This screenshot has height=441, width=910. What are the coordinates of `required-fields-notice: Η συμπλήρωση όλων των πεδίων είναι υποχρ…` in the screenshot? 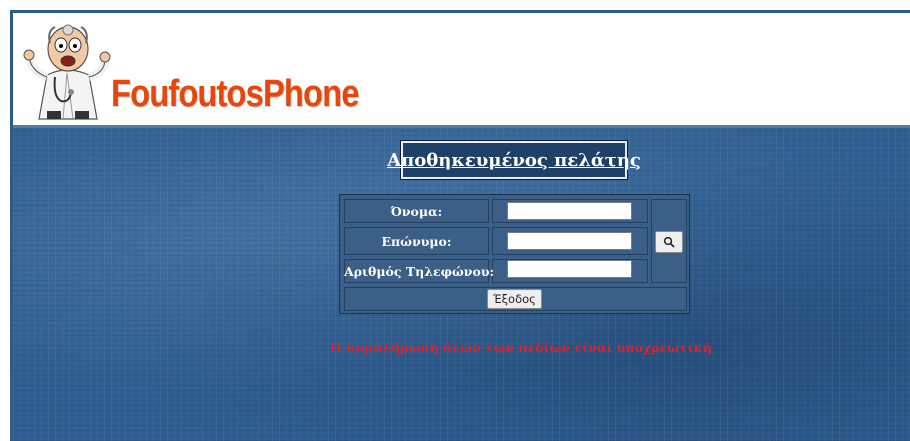 It's located at (521, 347).